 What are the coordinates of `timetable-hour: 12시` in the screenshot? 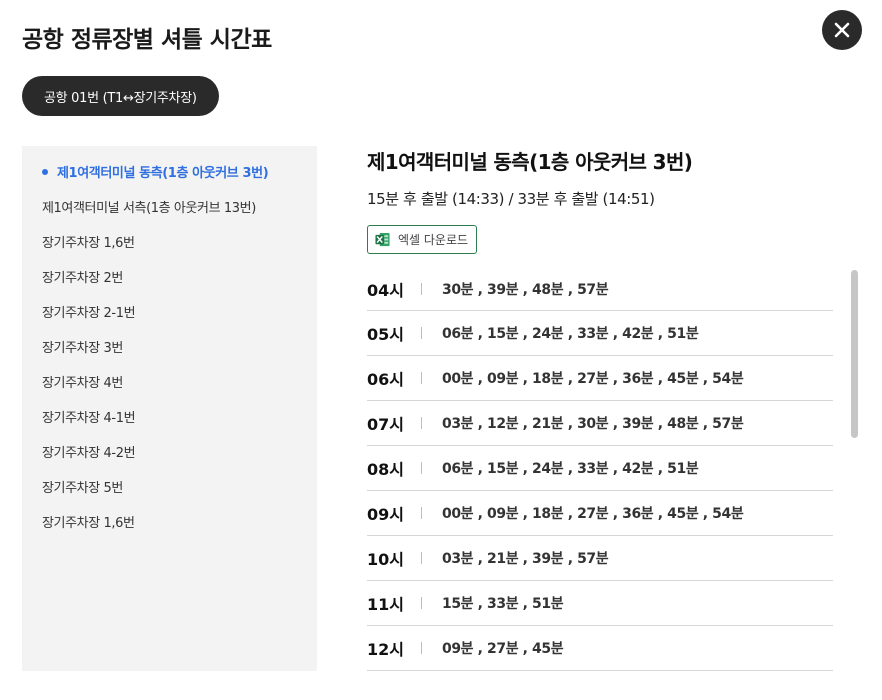 It's located at (385, 649).